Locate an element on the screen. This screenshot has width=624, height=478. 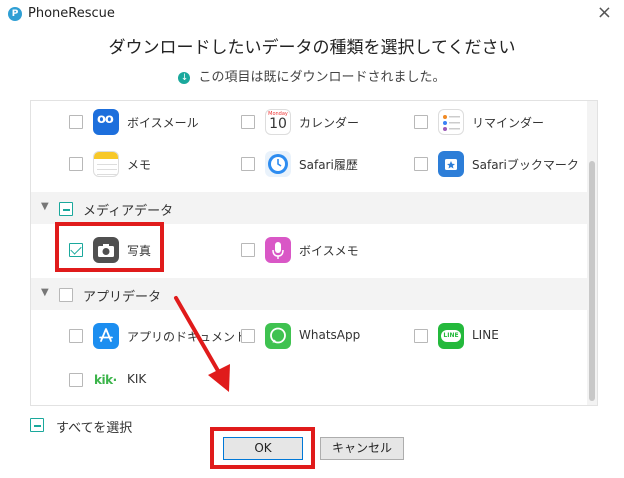
kik-logo: kik· is located at coordinates (105, 380).